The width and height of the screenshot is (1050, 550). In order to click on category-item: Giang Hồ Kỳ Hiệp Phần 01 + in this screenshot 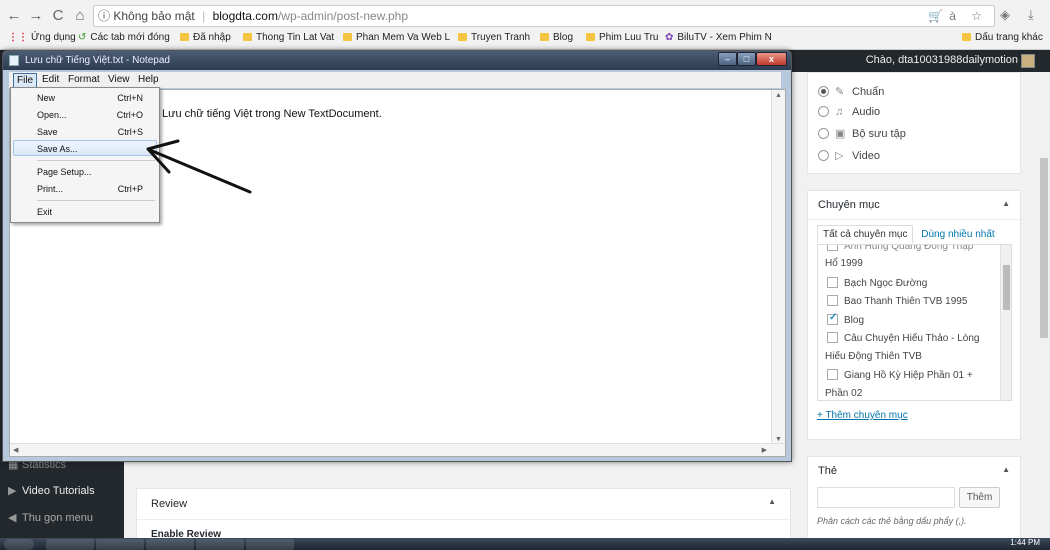, I will do `click(900, 375)`.